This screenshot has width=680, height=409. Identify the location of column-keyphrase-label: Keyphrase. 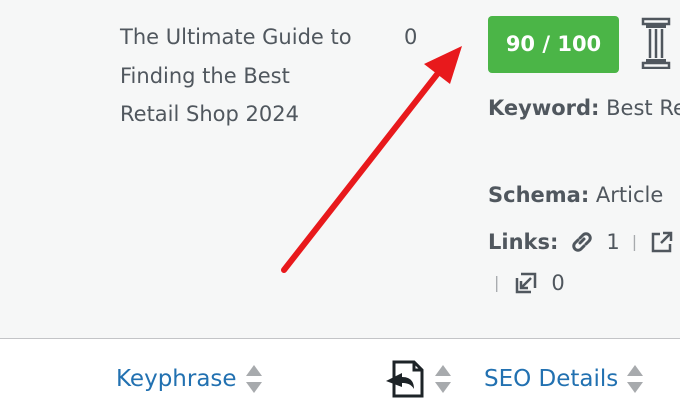
(176, 379).